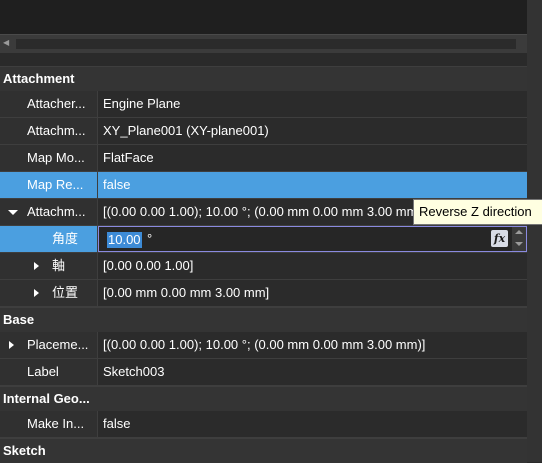 This screenshot has width=542, height=463. I want to click on property-name: 軸, so click(59, 265).